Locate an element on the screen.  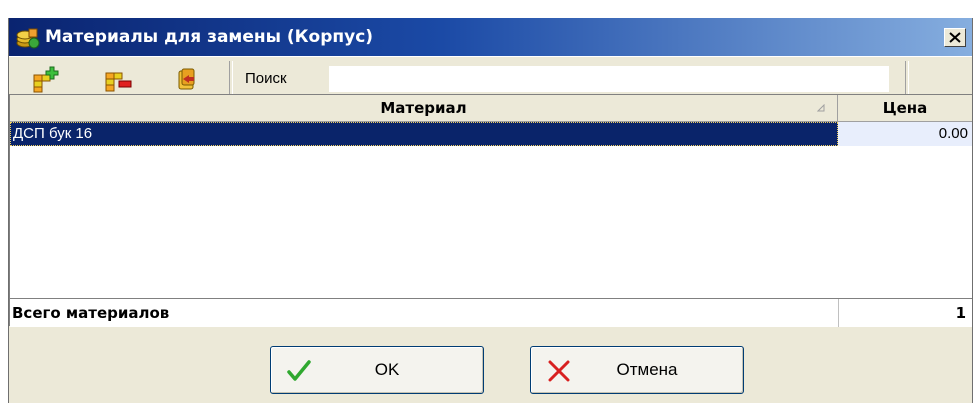
grid-footer: Всего материалов 1 is located at coordinates (491, 312).